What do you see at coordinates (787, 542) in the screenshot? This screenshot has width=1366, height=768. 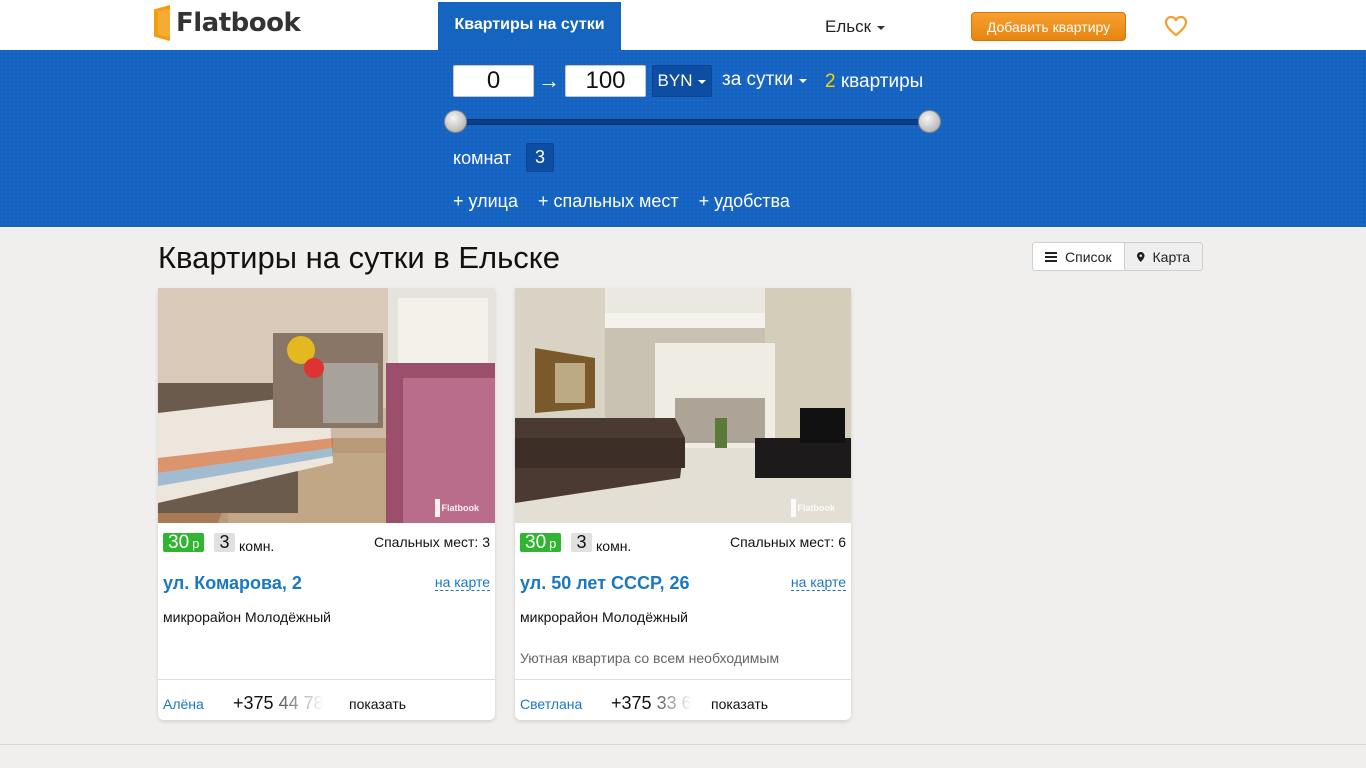 I see `sleeping-places: Спальных мест: 6` at bounding box center [787, 542].